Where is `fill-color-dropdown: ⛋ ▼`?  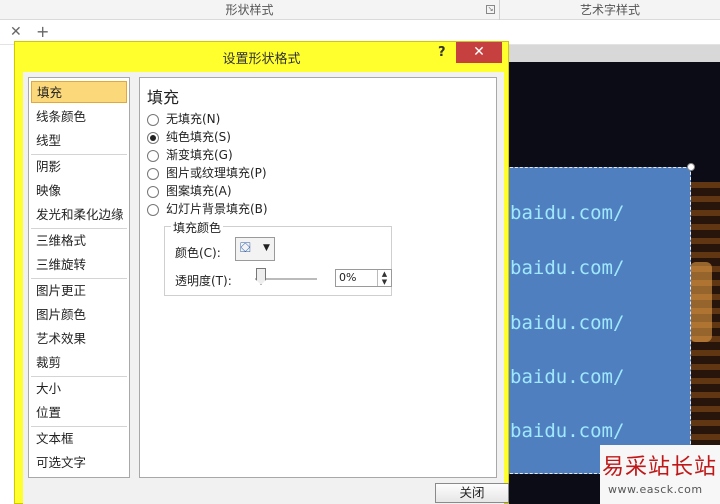 fill-color-dropdown: ⛋ ▼ is located at coordinates (255, 249).